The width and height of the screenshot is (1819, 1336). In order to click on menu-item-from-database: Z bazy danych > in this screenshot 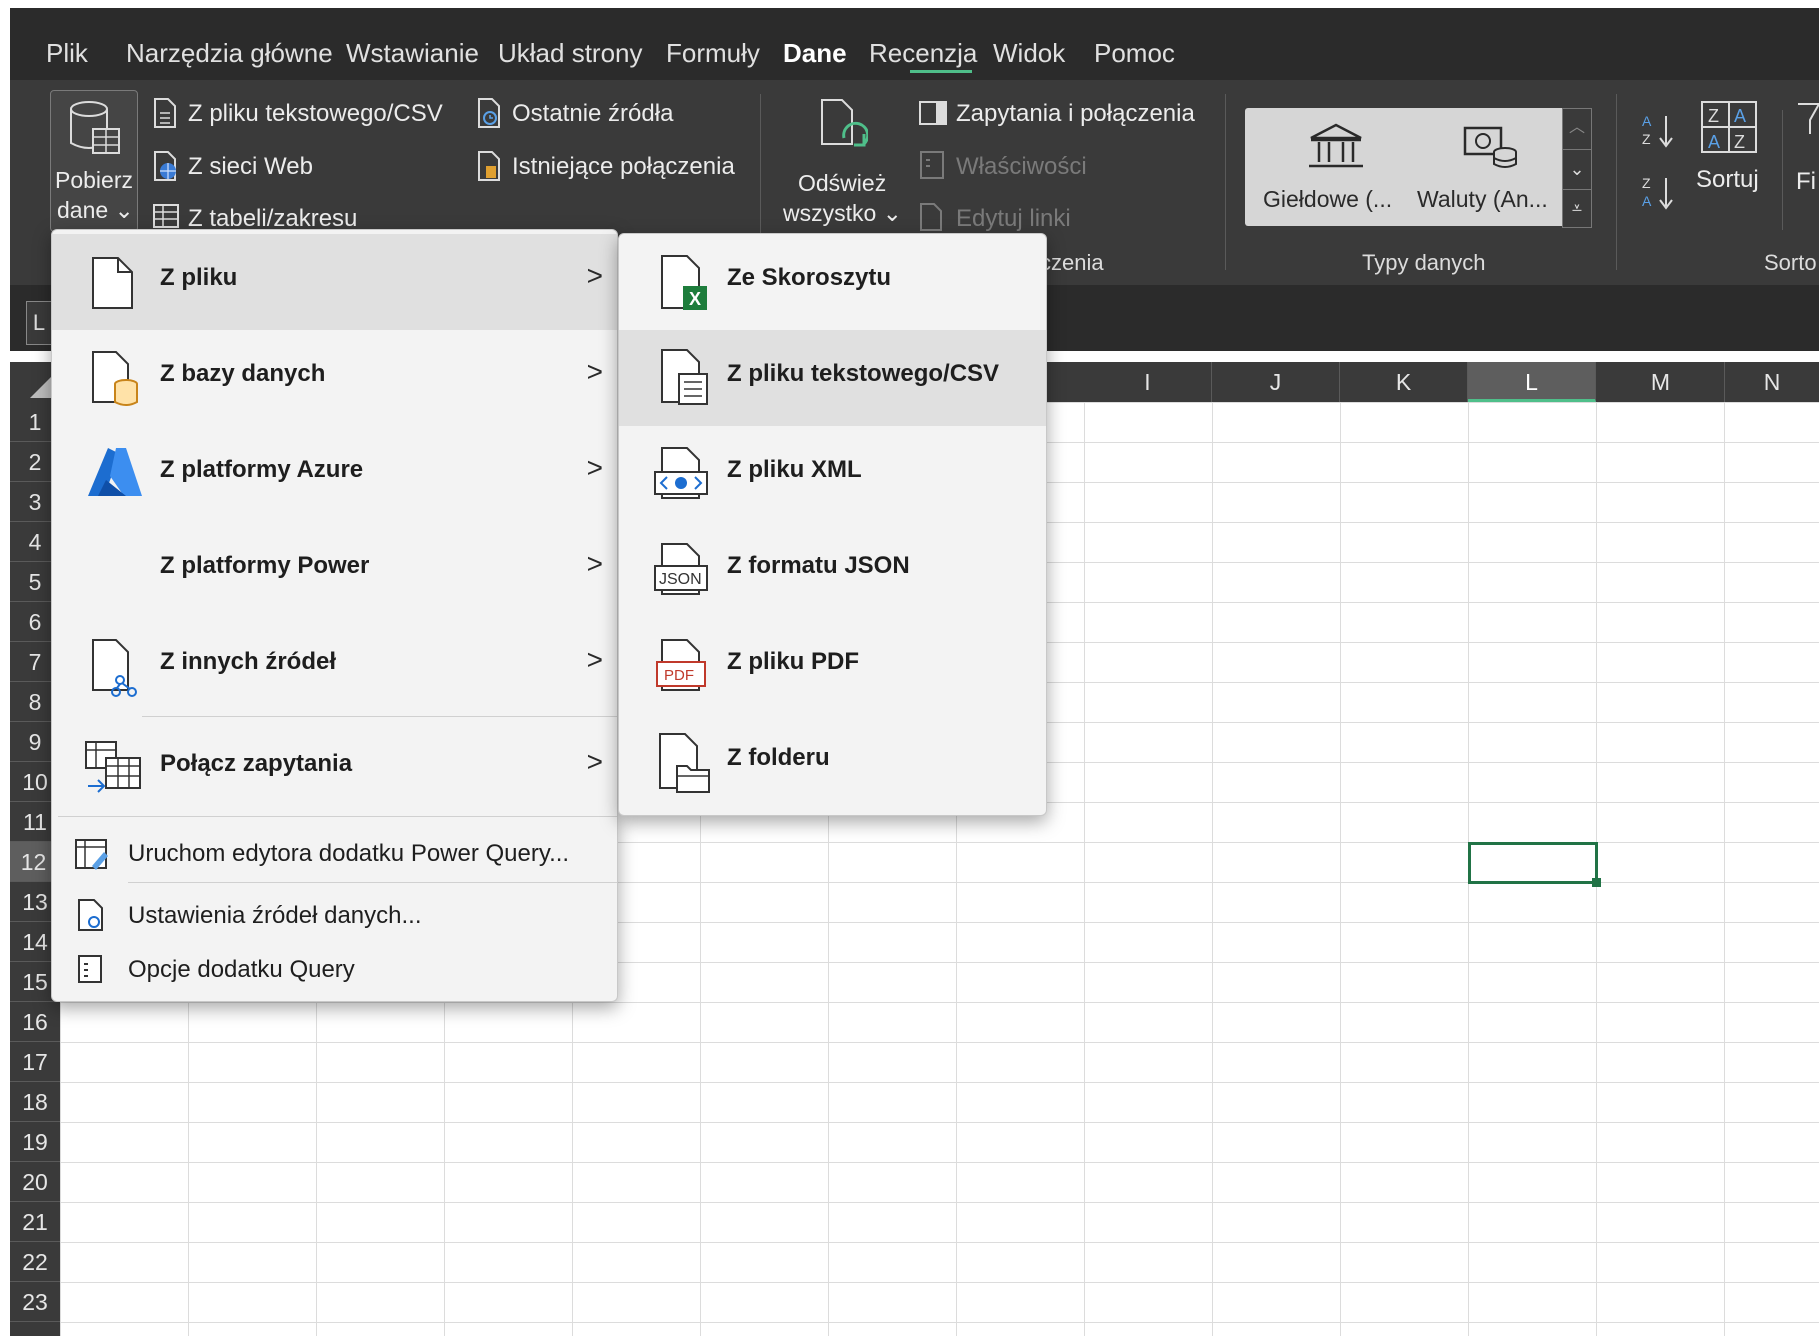, I will do `click(334, 378)`.